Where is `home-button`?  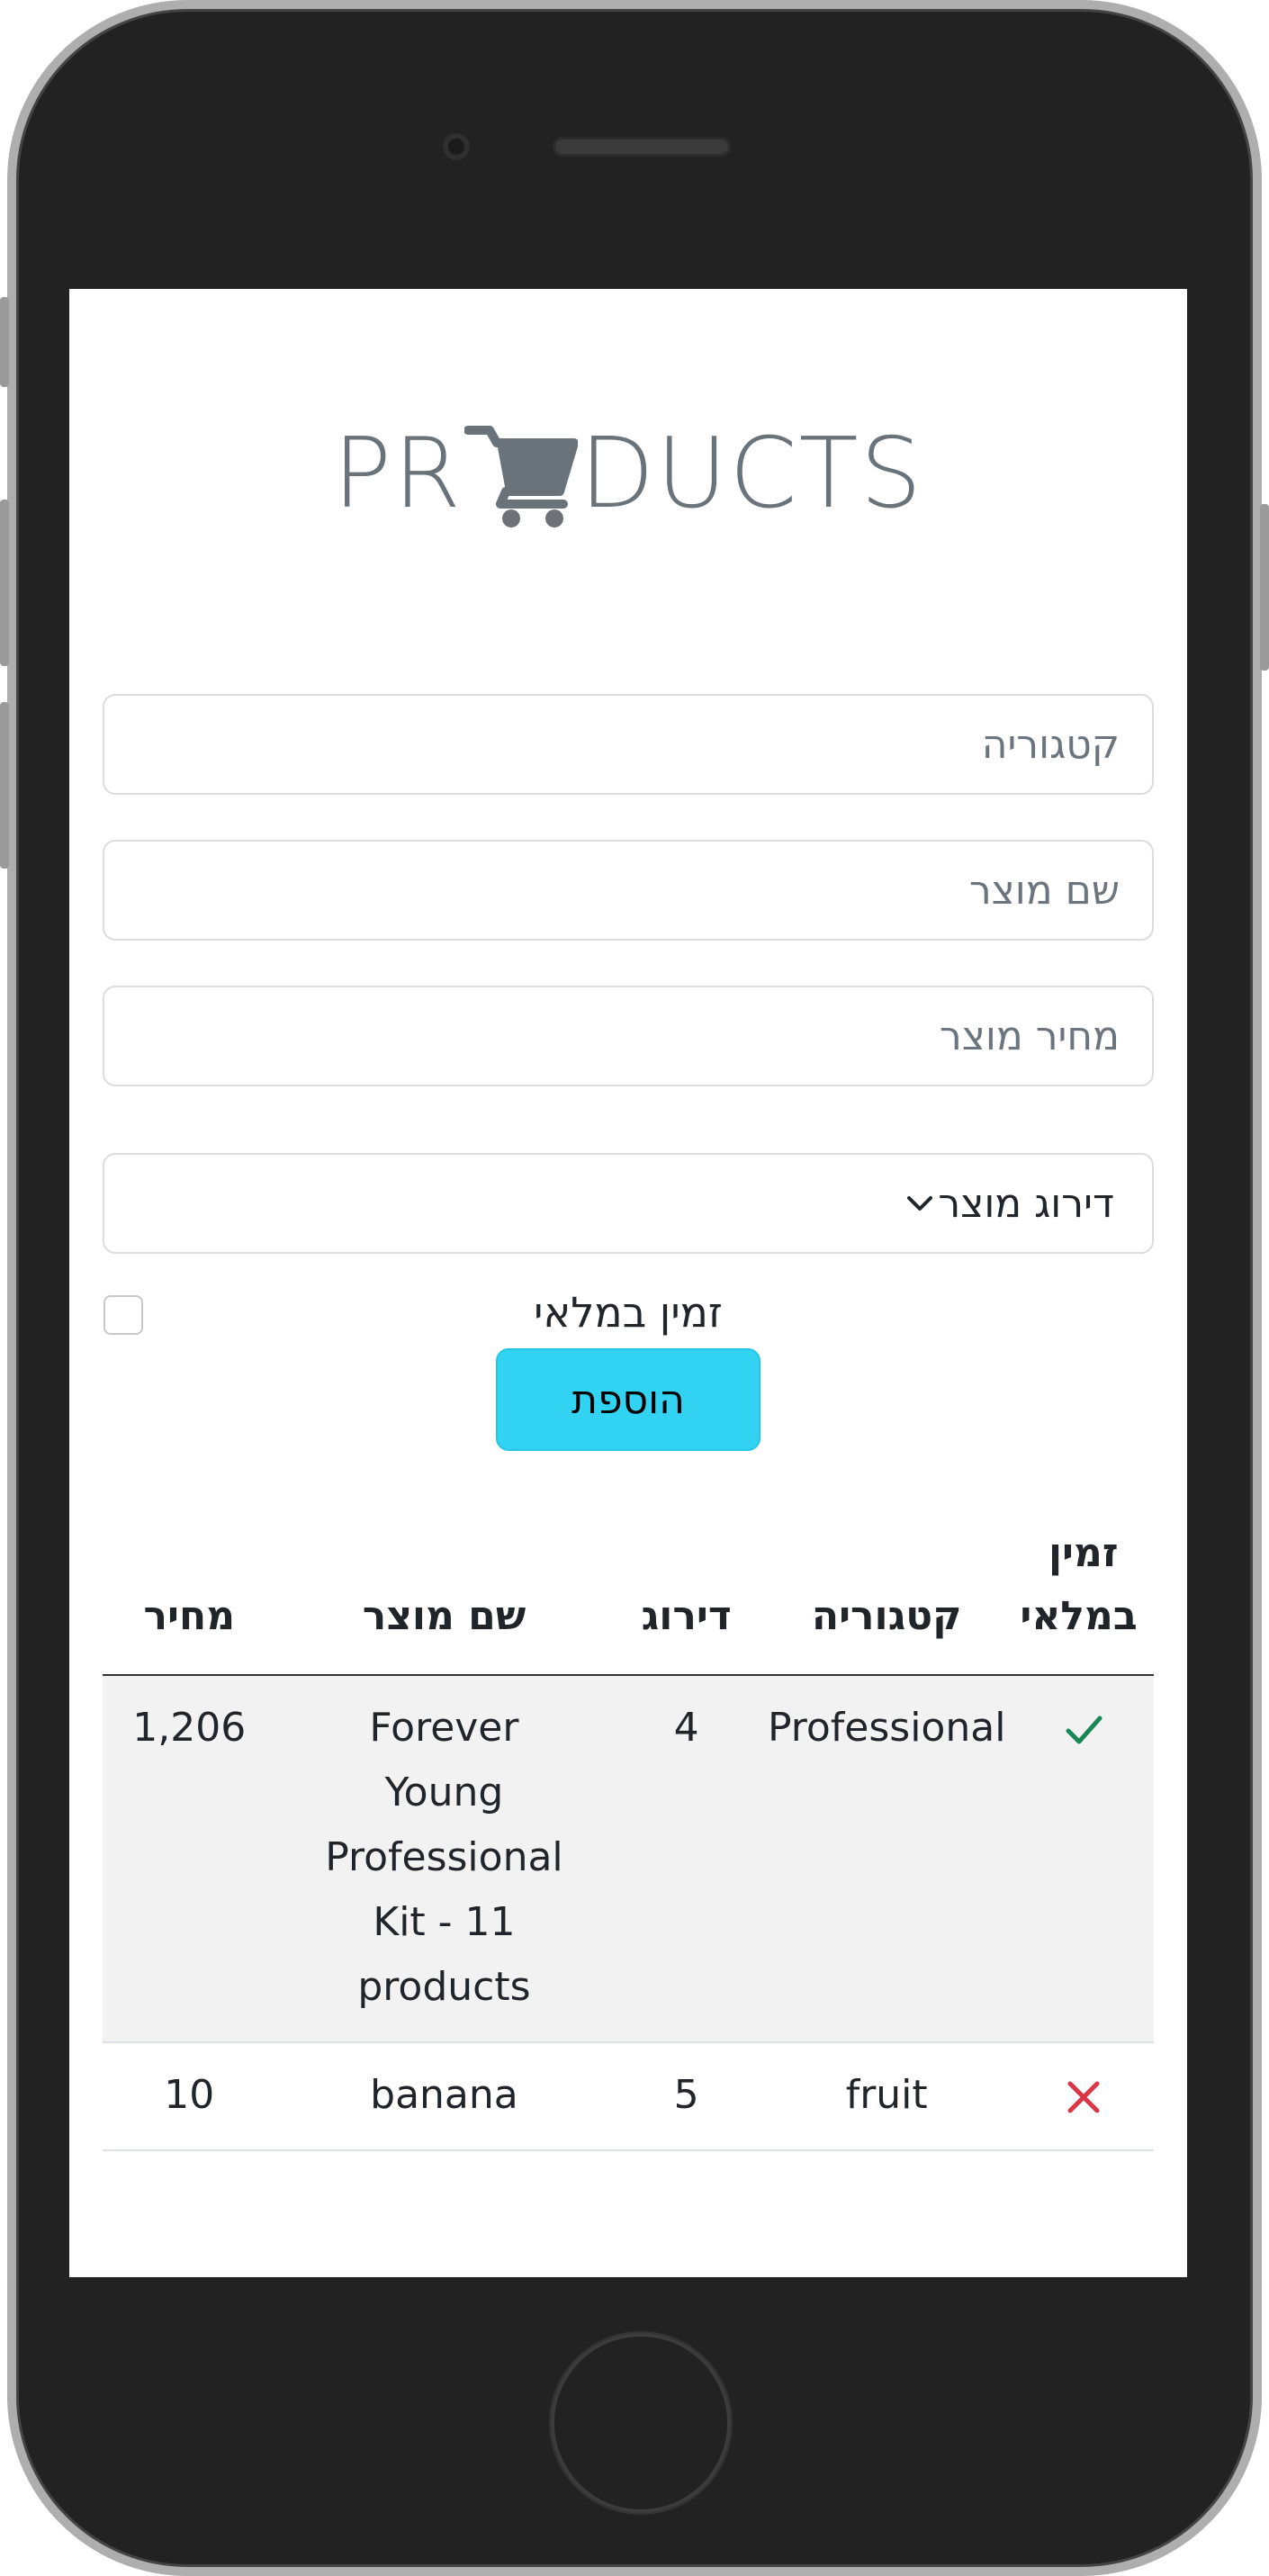 home-button is located at coordinates (641, 2423).